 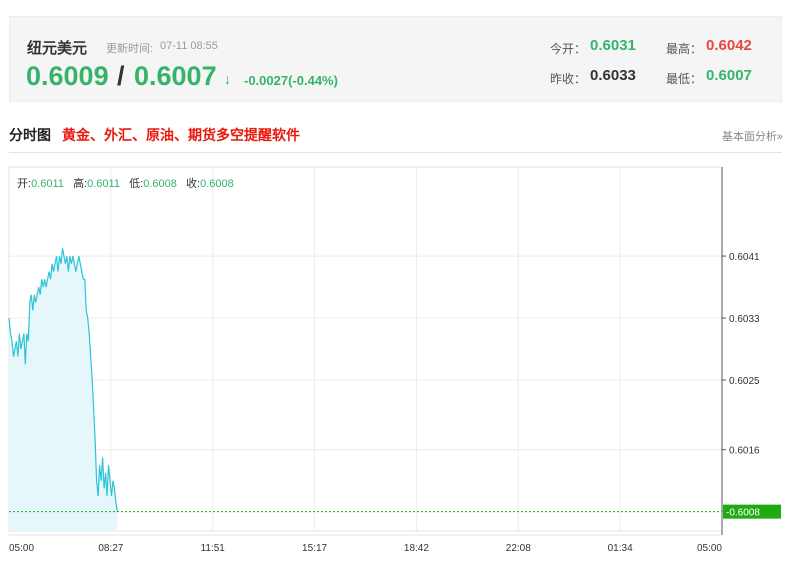 What do you see at coordinates (744, 319) in the screenshot?
I see `y-tick-label: 0.6033` at bounding box center [744, 319].